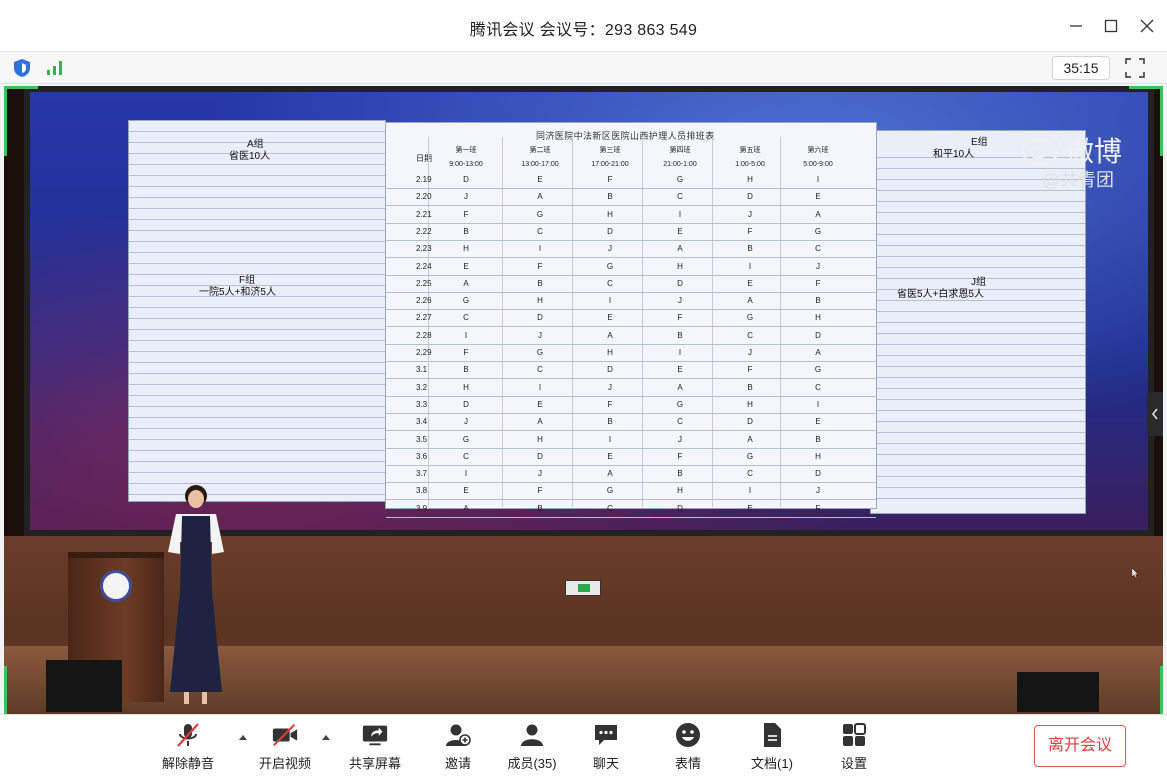 Image resolution: width=1167 pixels, height=779 pixels. I want to click on unmute-label: 解除静音, so click(187, 763).